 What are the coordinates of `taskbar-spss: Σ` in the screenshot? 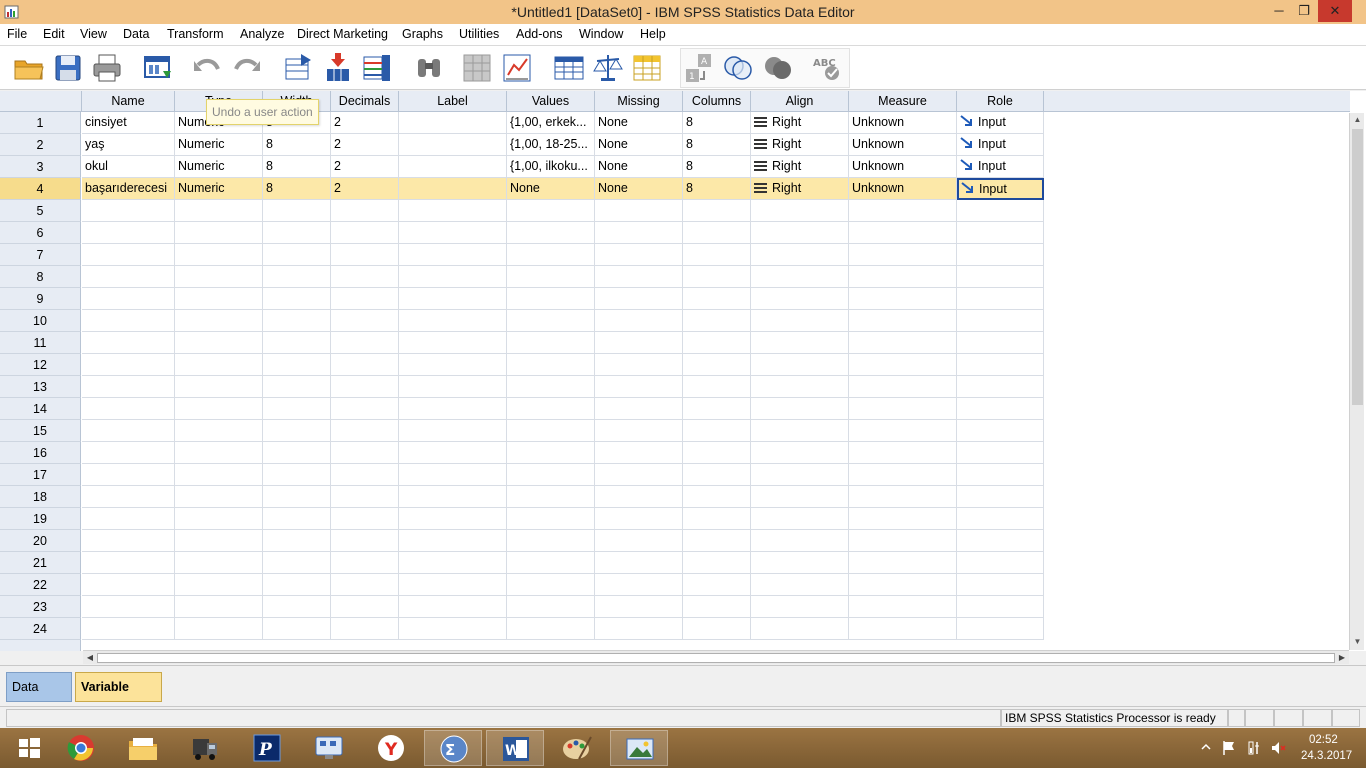 It's located at (453, 748).